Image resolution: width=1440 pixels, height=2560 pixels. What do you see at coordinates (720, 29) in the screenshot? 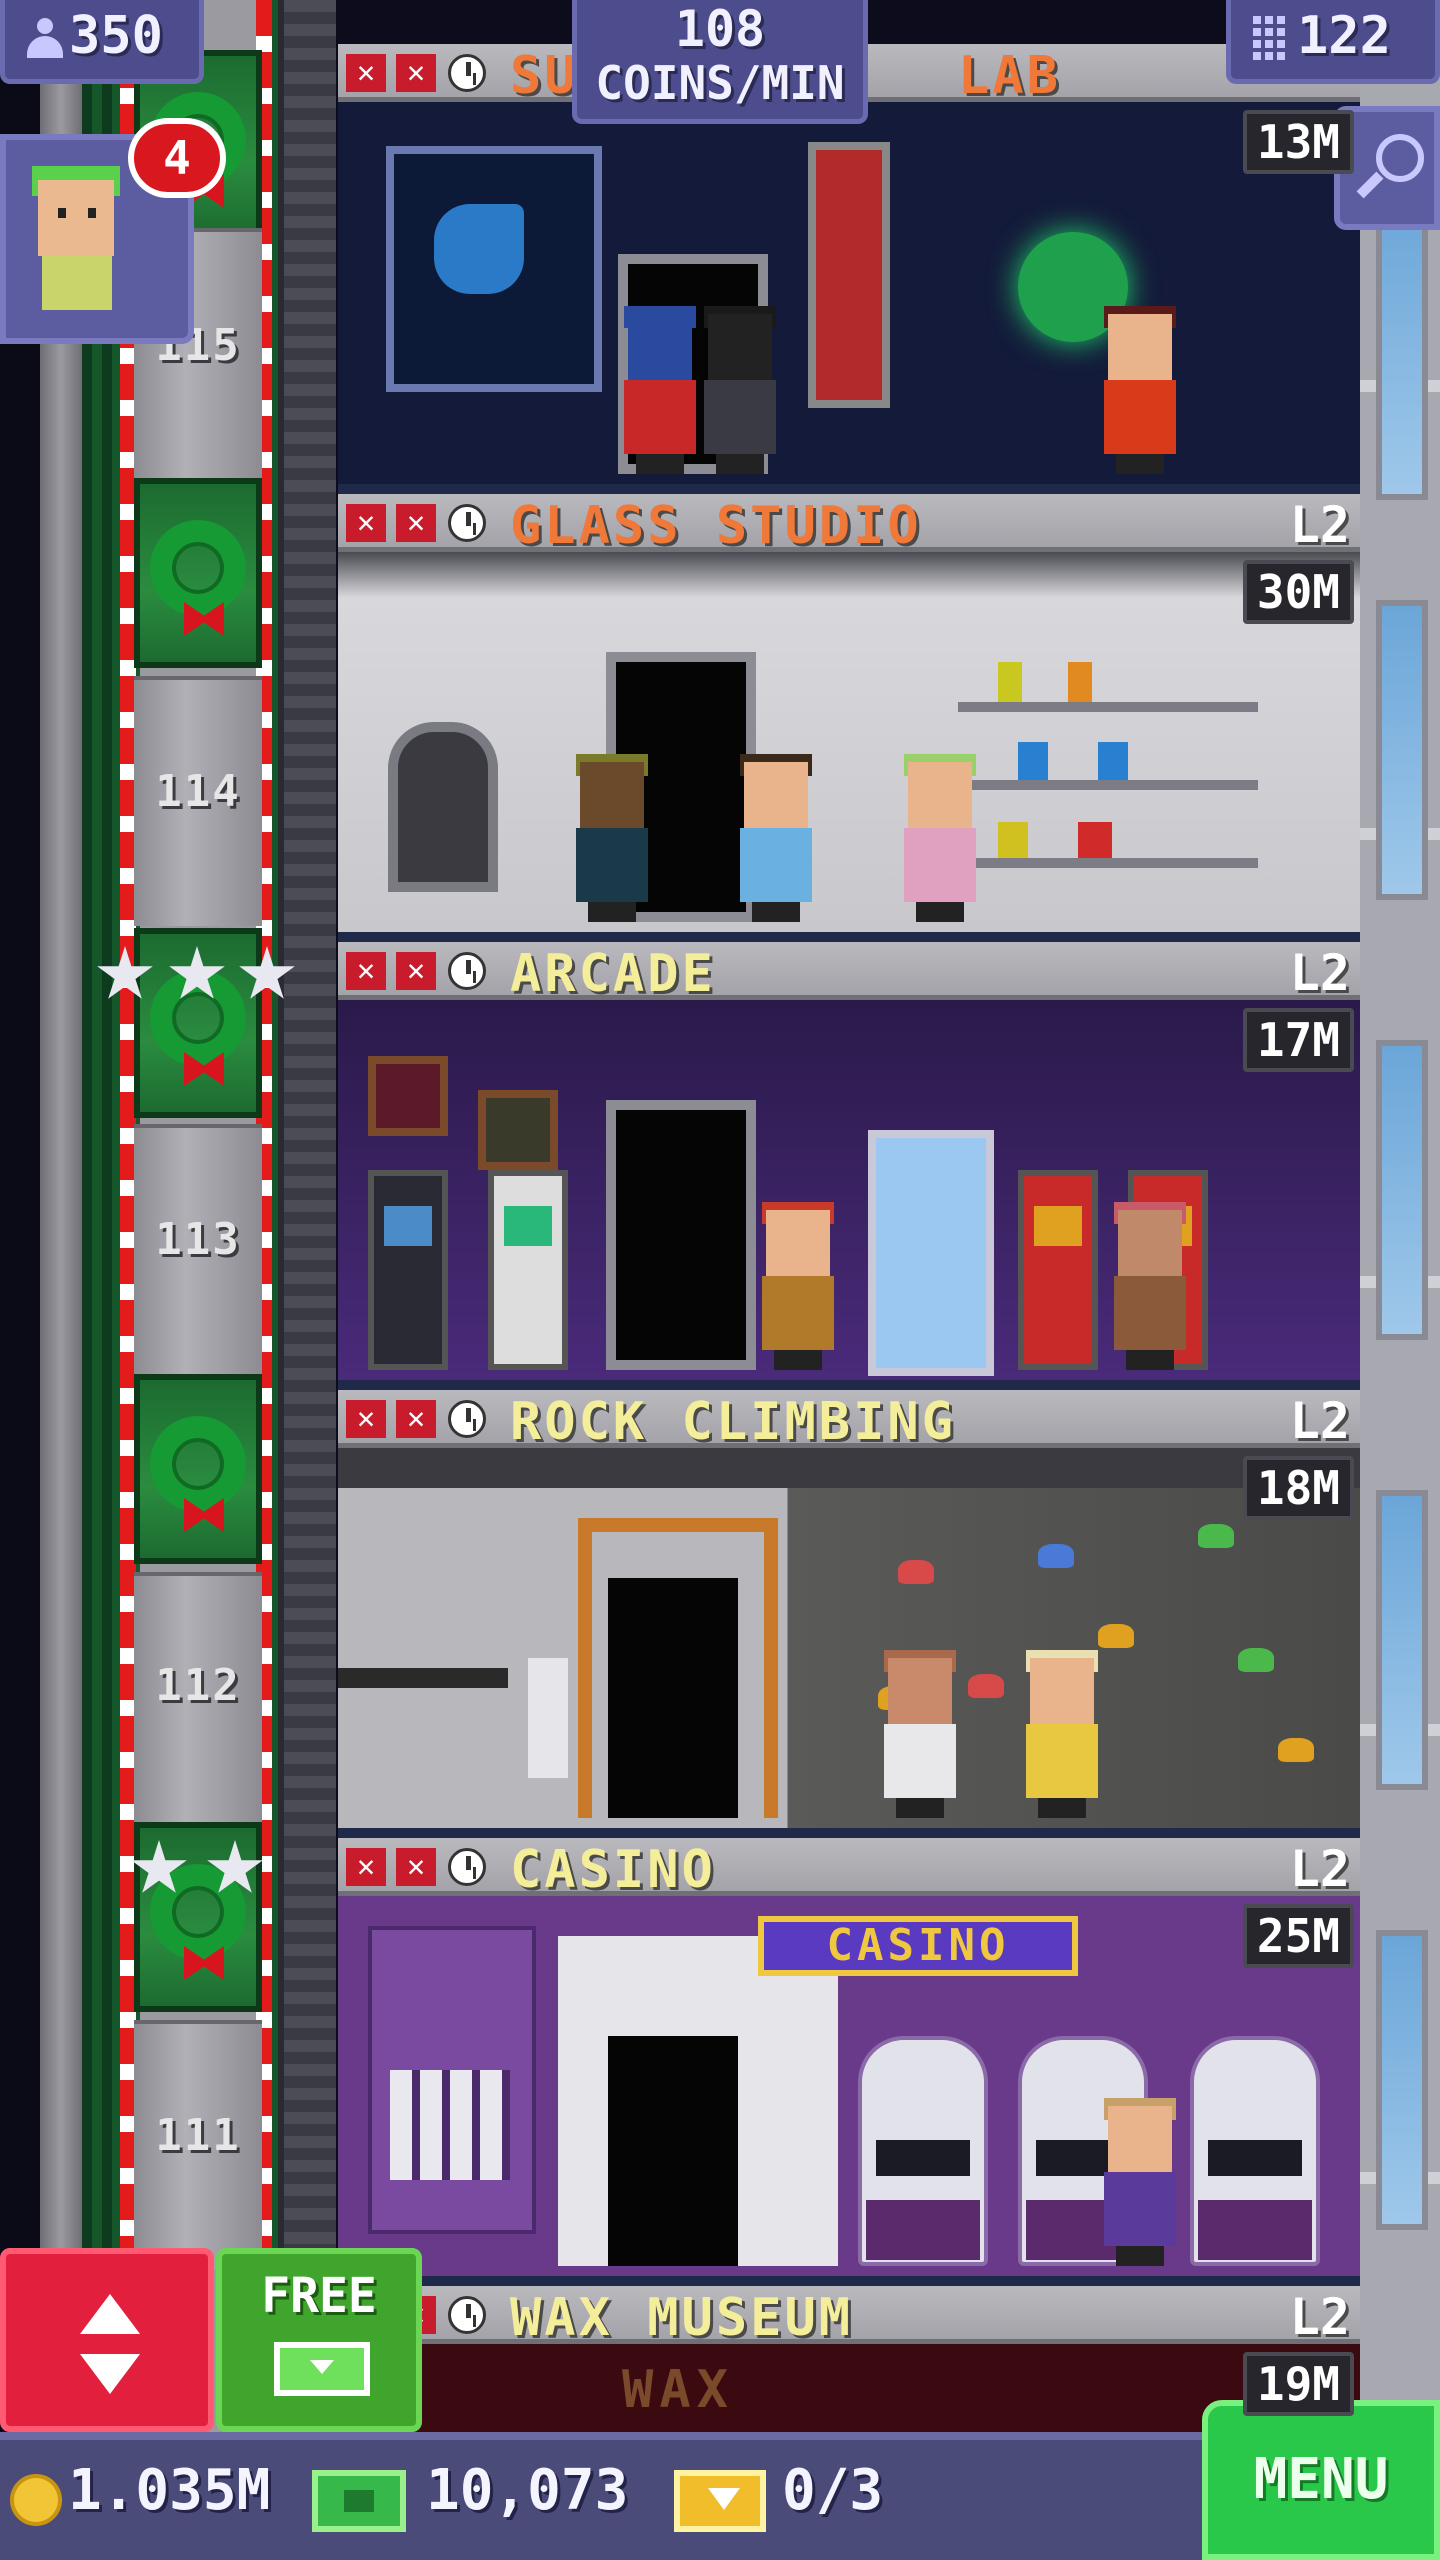
I see `coins-per-min-value: 108` at bounding box center [720, 29].